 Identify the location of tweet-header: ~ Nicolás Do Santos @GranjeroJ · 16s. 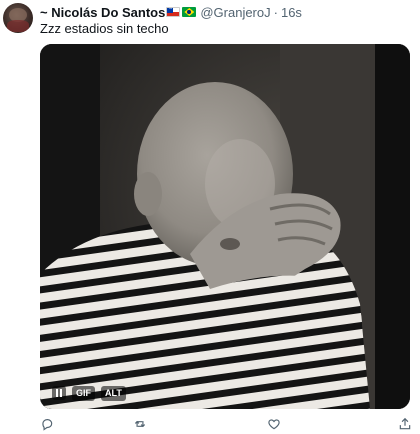
(171, 12).